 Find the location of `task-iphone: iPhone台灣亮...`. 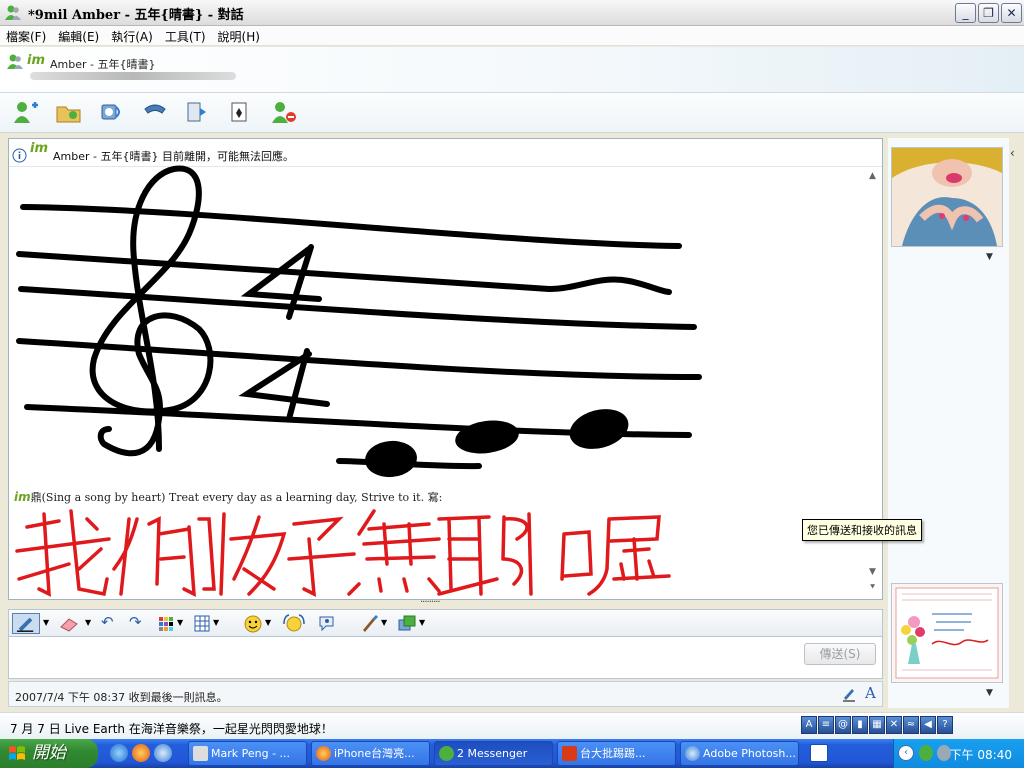

task-iphone: iPhone台灣亮... is located at coordinates (370, 753).